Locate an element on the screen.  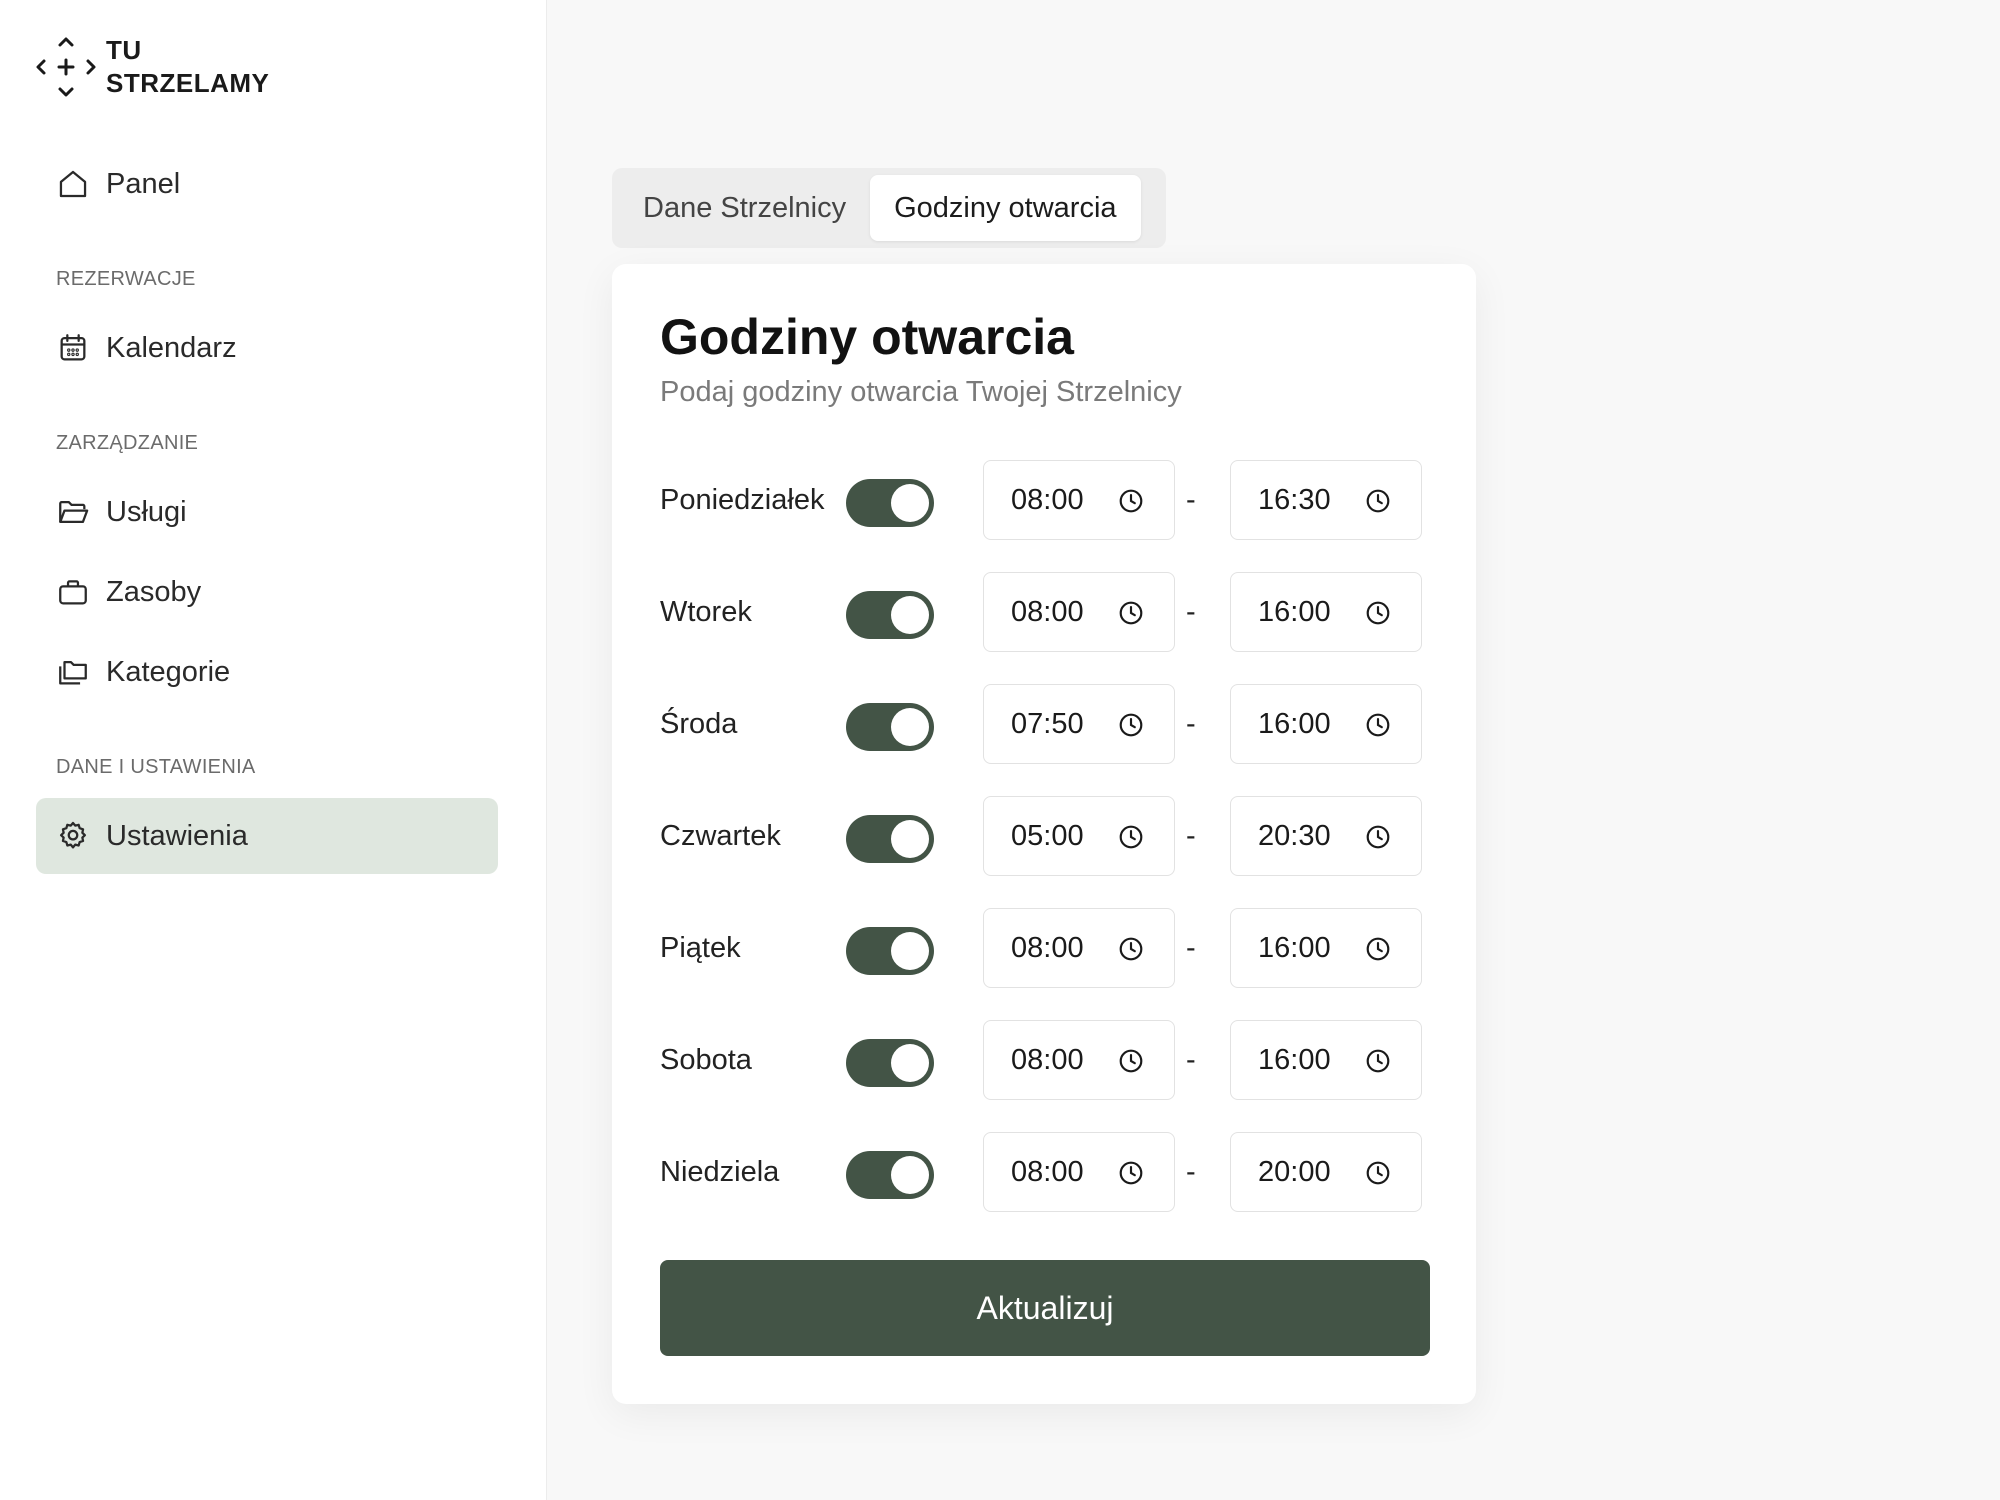
tab-range-data: Dane Strzelnicy is located at coordinates (744, 208).